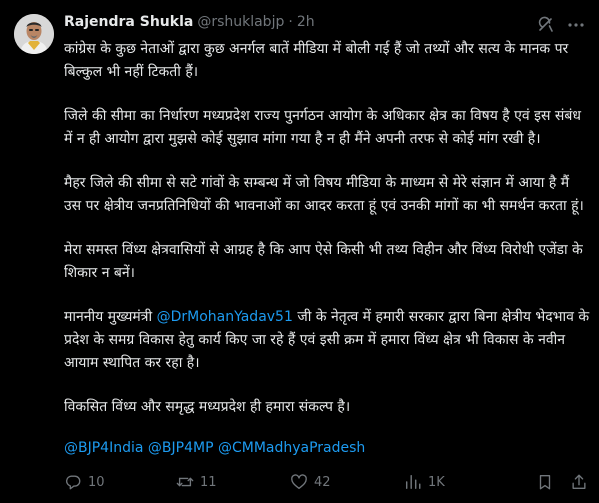 Image resolution: width=599 pixels, height=503 pixels. I want to click on share-icon, so click(579, 481).